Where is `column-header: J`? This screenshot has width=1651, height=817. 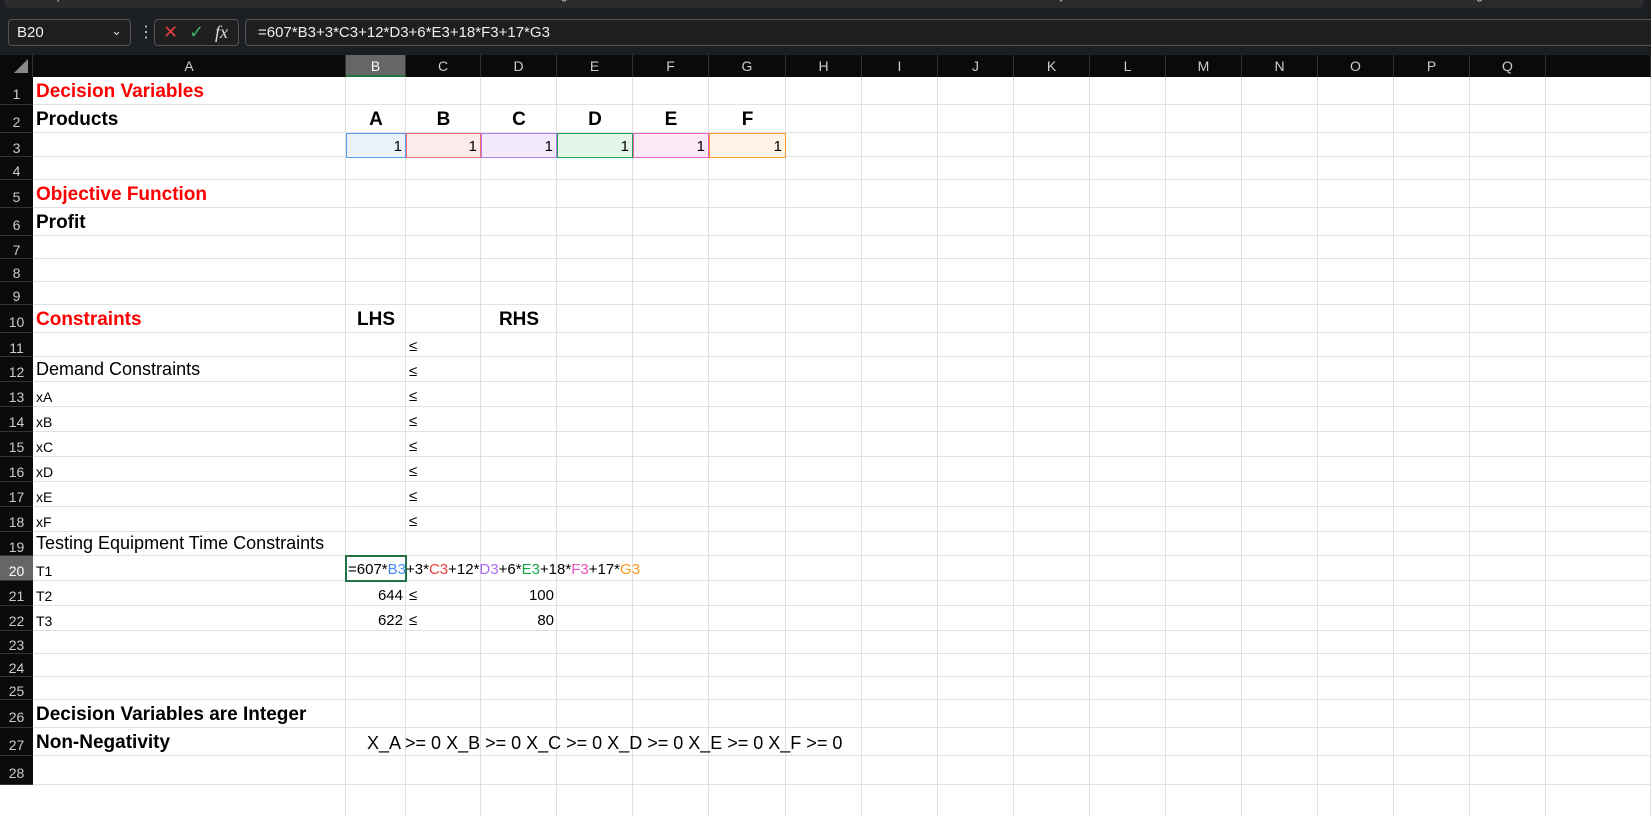
column-header: J is located at coordinates (976, 66).